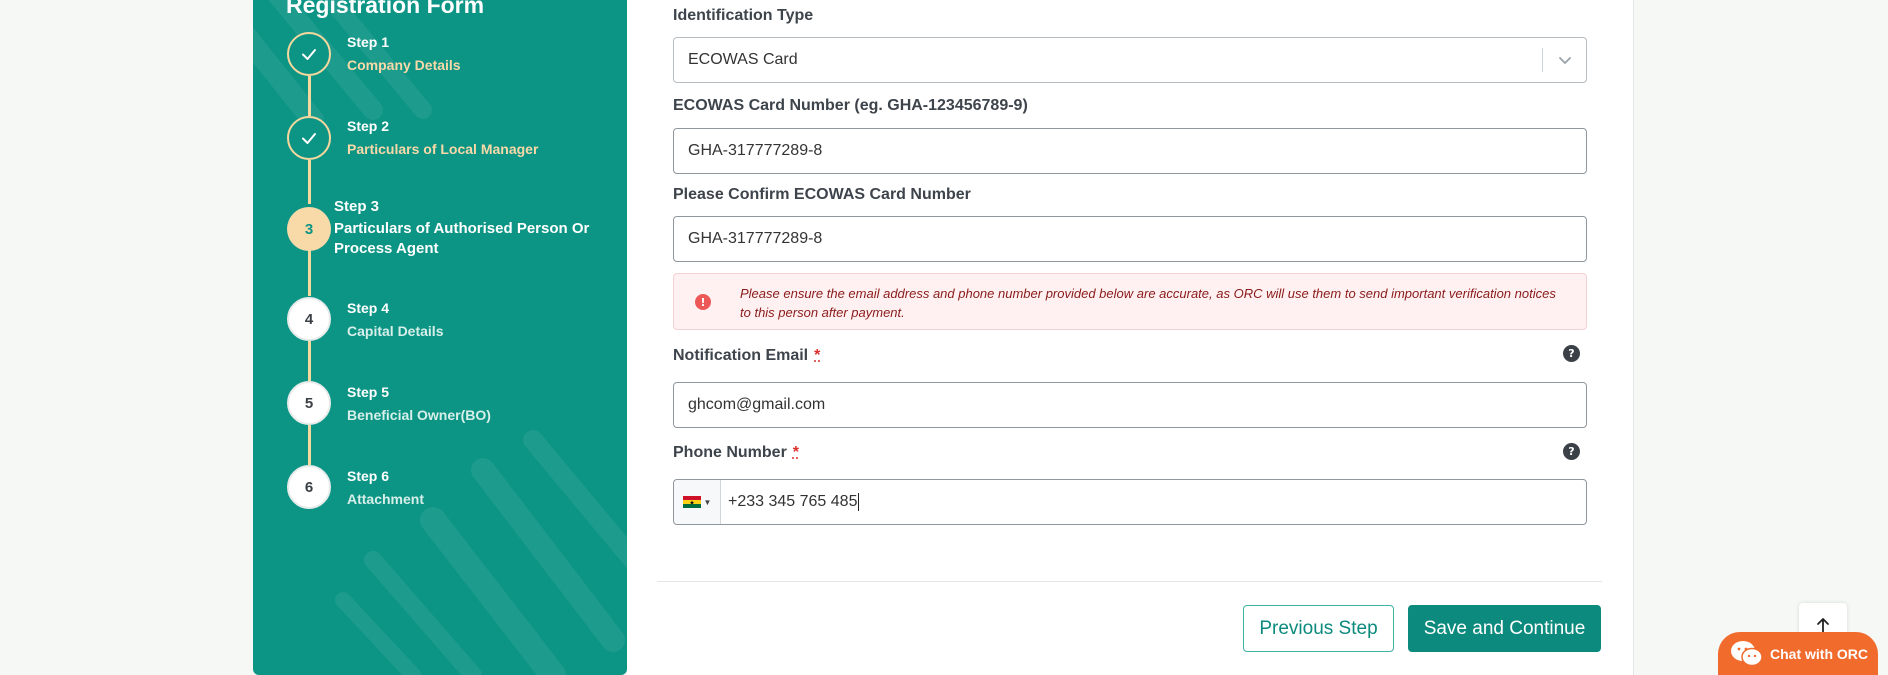 This screenshot has width=1888, height=675. Describe the element at coordinates (419, 404) in the screenshot. I see `step-5: Step 5 Beneficial Owner(BO)` at that location.